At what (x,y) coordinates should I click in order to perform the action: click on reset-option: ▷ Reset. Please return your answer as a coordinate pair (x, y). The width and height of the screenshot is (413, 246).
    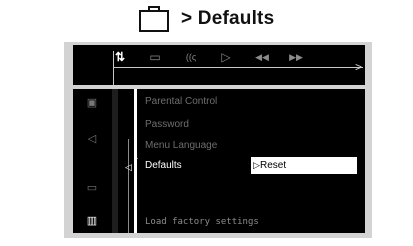
    Looking at the image, I should click on (304, 165).